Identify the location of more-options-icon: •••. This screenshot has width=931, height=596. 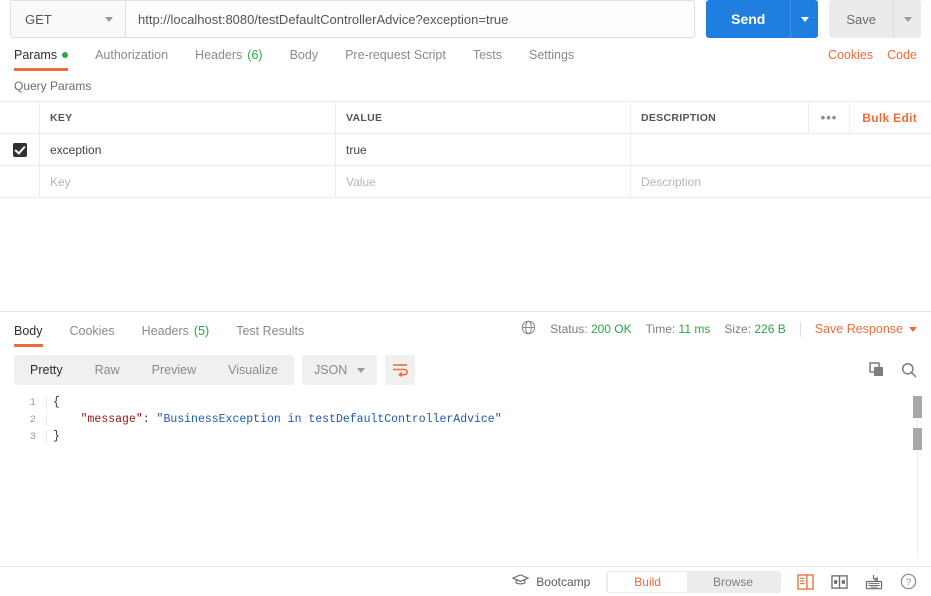
(828, 117).